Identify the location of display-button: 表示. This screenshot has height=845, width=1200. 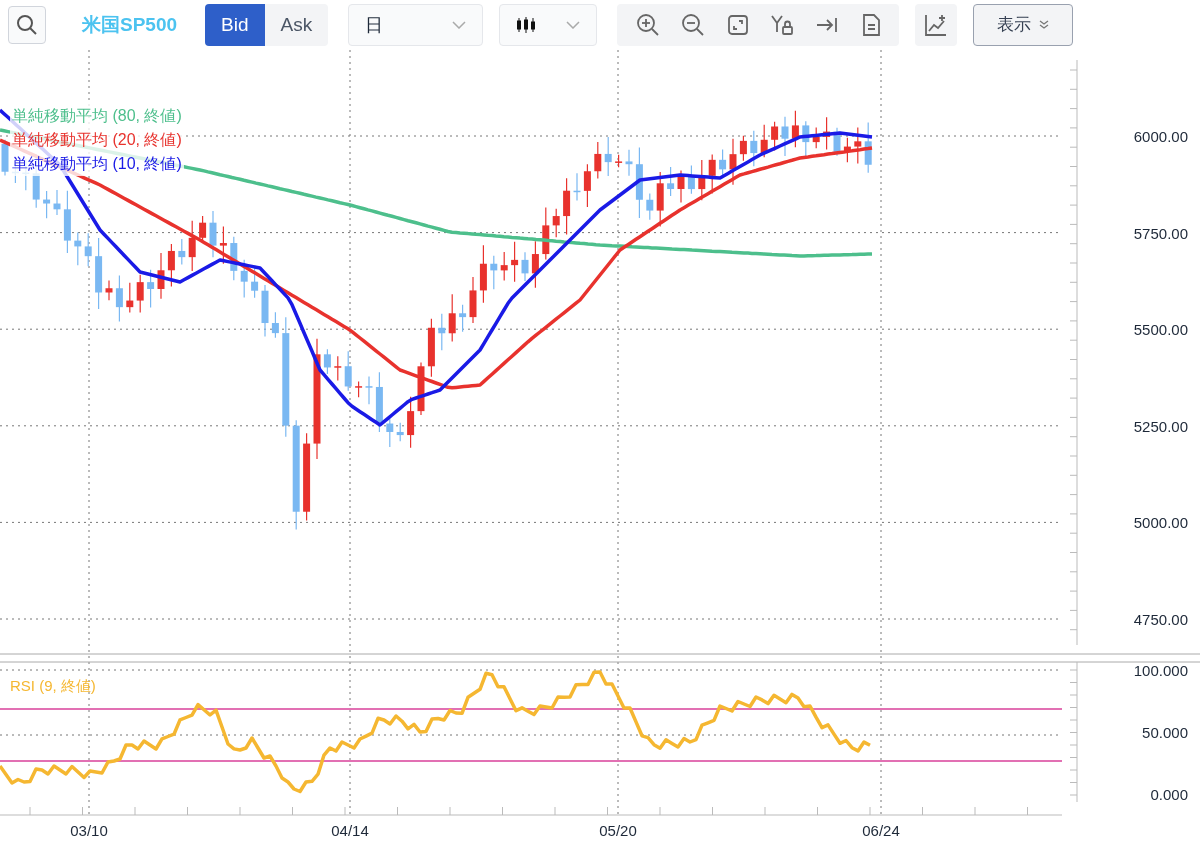
(1023, 25).